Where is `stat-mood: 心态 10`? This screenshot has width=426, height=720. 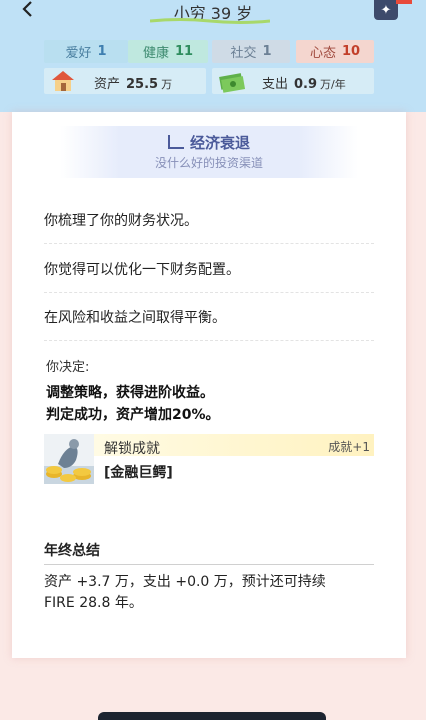
stat-mood: 心态 10 is located at coordinates (335, 51).